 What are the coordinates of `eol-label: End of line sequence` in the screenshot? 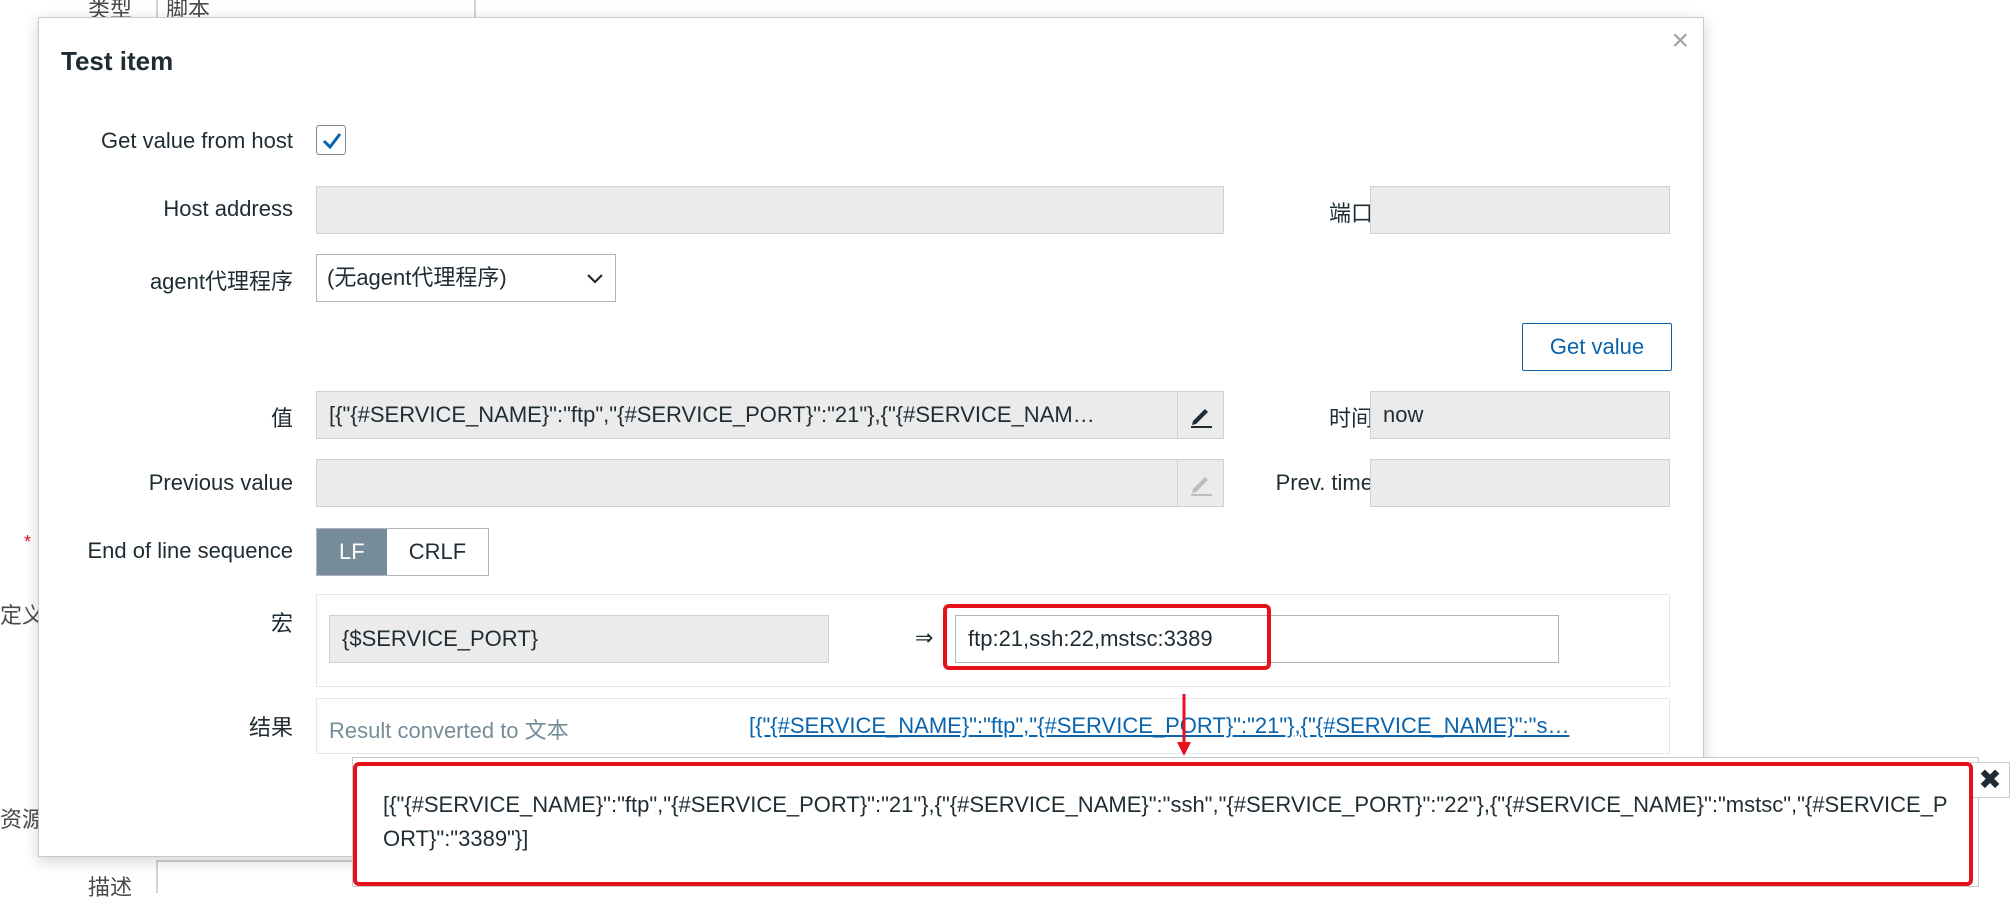 It's located at (190, 550).